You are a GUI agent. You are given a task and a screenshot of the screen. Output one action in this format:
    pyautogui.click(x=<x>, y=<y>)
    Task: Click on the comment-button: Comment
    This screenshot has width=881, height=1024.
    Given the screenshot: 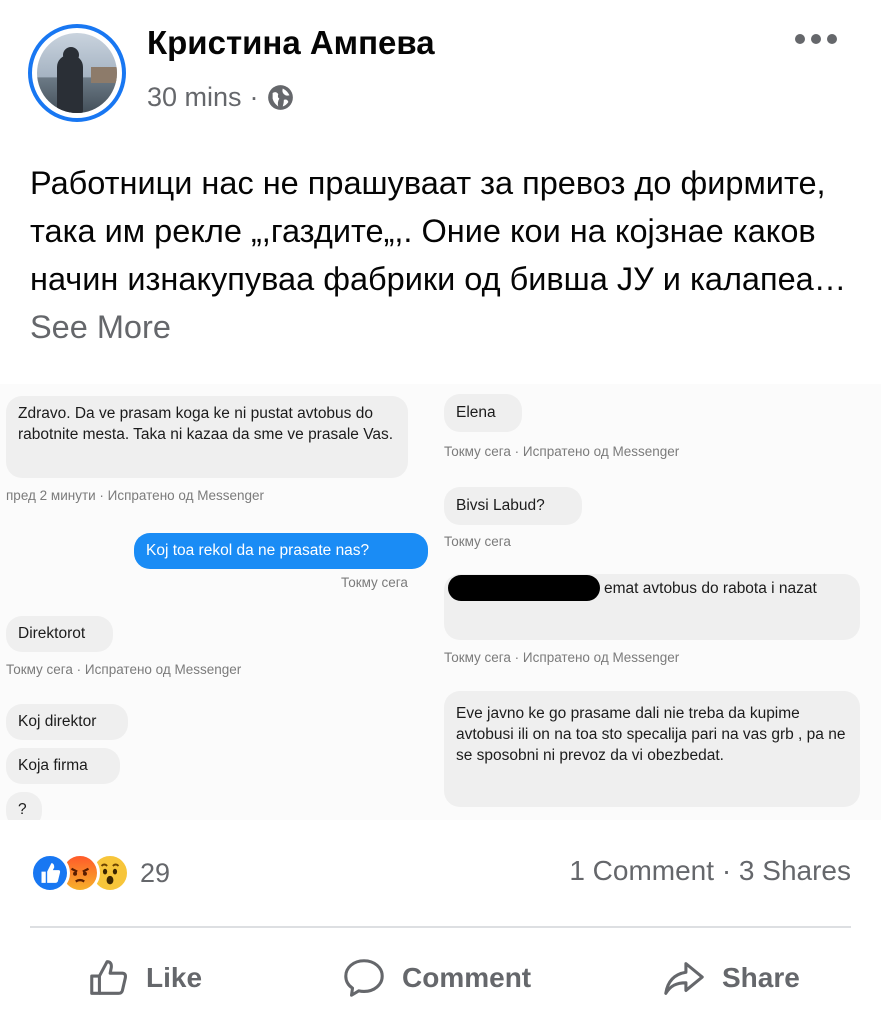 What is the action you would take?
    pyautogui.click(x=435, y=978)
    